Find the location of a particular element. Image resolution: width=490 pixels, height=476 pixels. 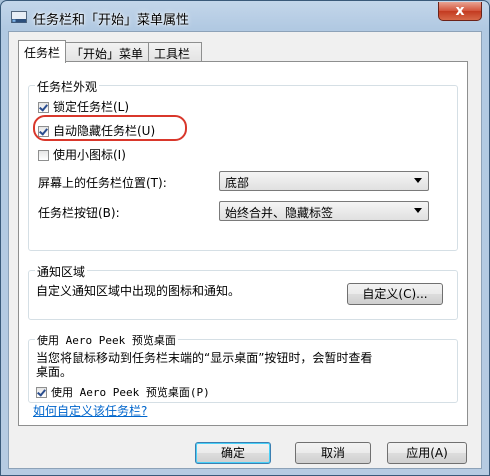

close-button: x is located at coordinates (460, 11).